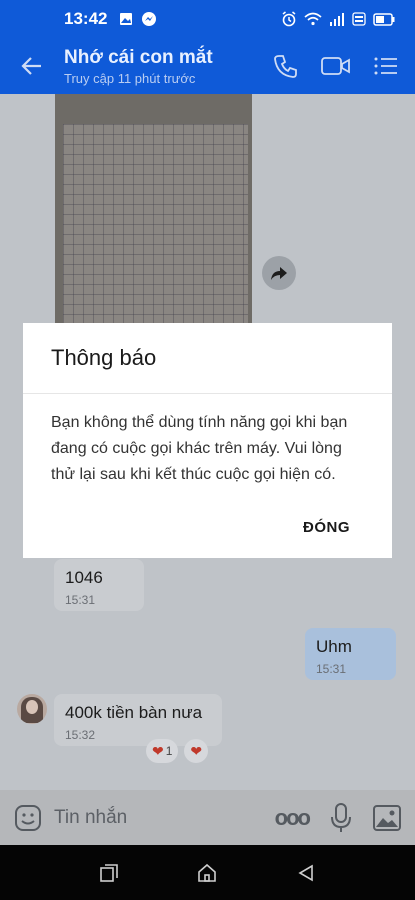 Image resolution: width=415 pixels, height=900 pixels. What do you see at coordinates (138, 57) in the screenshot?
I see `contact-name: Nhớ cái con mắt` at bounding box center [138, 57].